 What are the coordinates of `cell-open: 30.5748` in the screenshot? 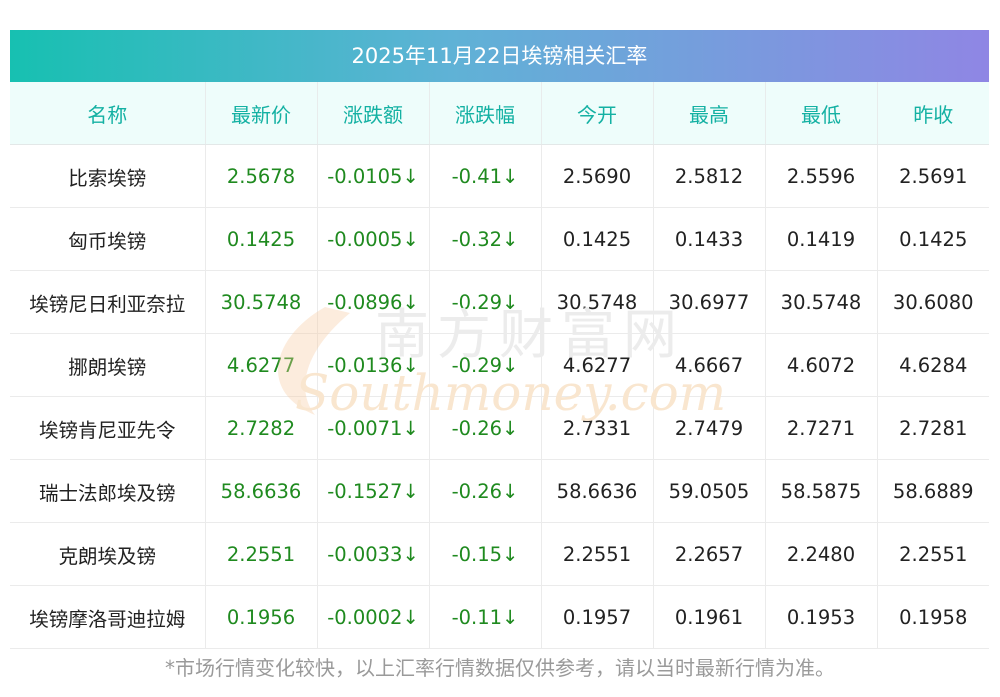 It's located at (597, 302).